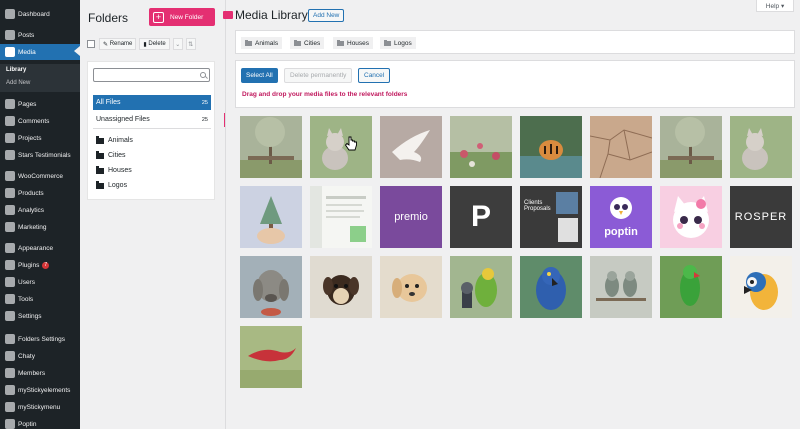  Describe the element at coordinates (91, 44) in the screenshot. I see `select-all-folders-checkbox` at that location.